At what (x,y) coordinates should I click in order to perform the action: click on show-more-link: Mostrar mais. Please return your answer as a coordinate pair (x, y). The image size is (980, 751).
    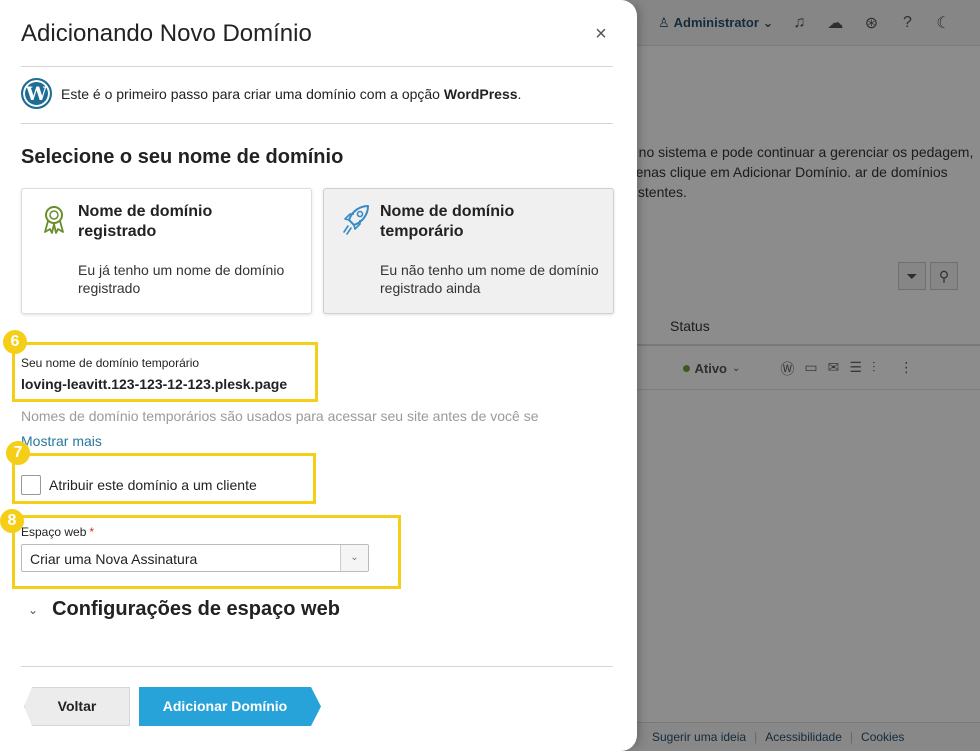
    Looking at the image, I should click on (61, 441).